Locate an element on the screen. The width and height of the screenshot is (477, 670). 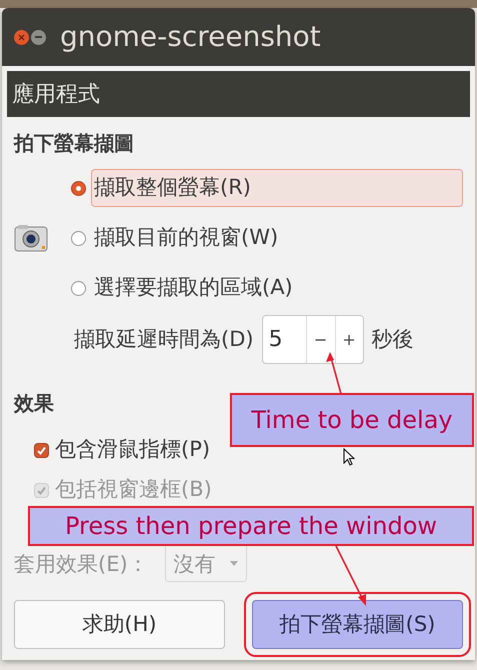
callout-box: Time to be delay is located at coordinates (352, 420).